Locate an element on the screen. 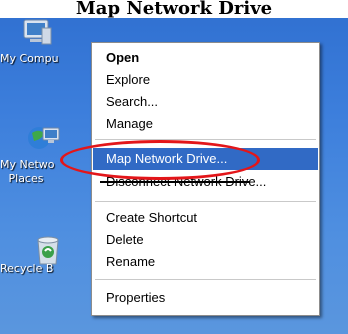 The height and width of the screenshot is (334, 348). menu-item-open: Open is located at coordinates (205, 58).